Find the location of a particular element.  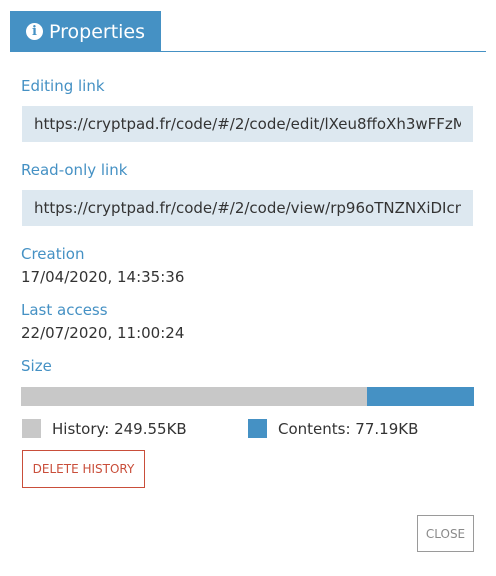

legend-contents-label: Contents: 77.19KB is located at coordinates (348, 428).